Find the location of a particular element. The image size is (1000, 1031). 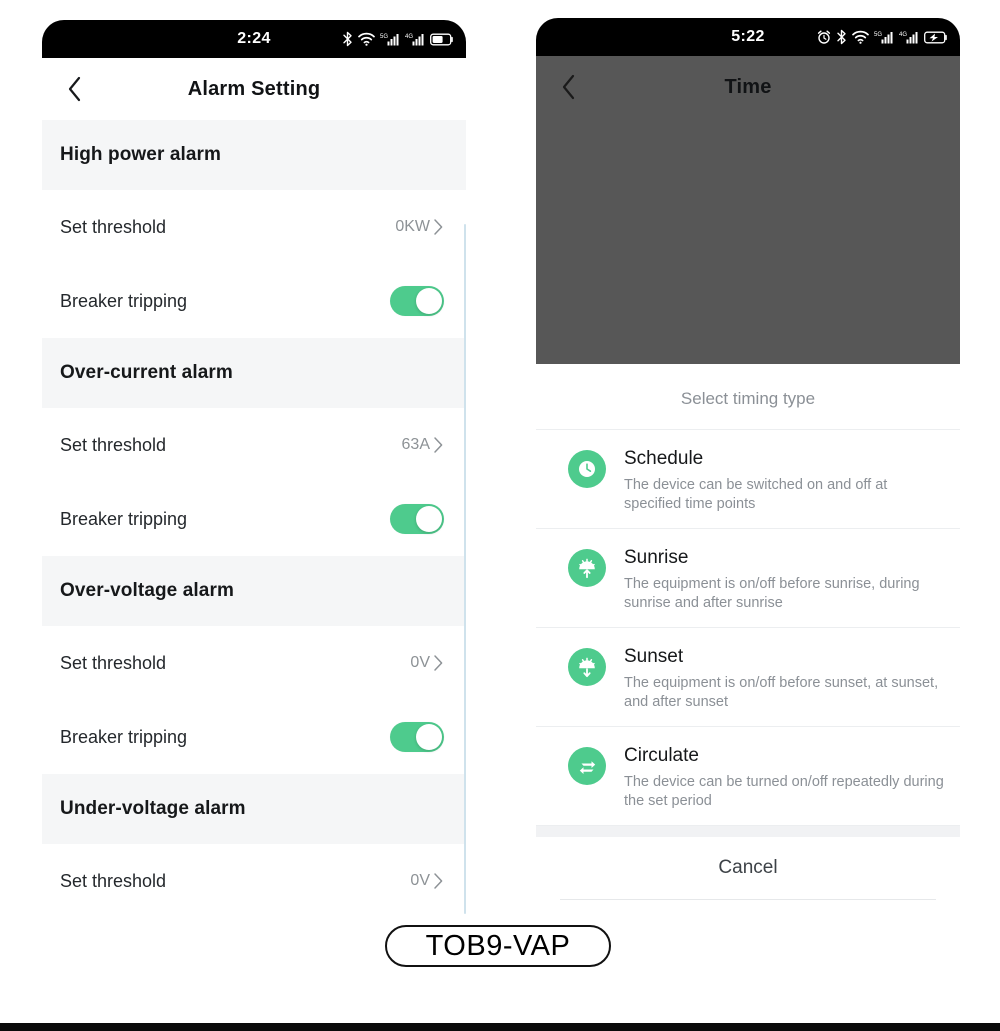

status-bar-right: 5:22 5G 4G is located at coordinates (748, 37).